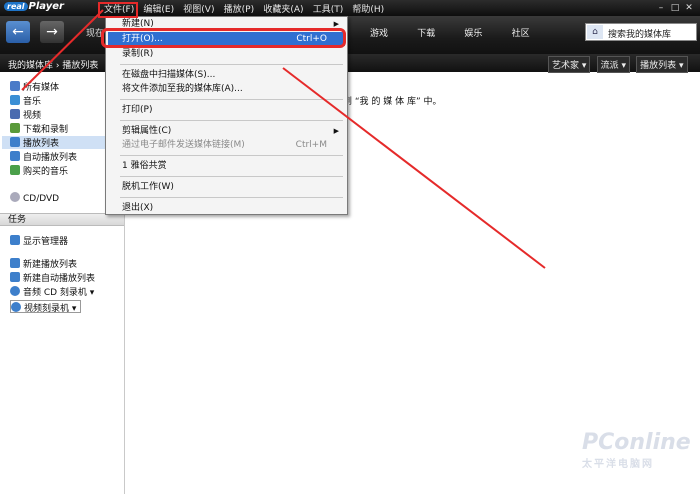 The image size is (700, 494). Describe the element at coordinates (15, 100) in the screenshot. I see `music-icon` at that location.